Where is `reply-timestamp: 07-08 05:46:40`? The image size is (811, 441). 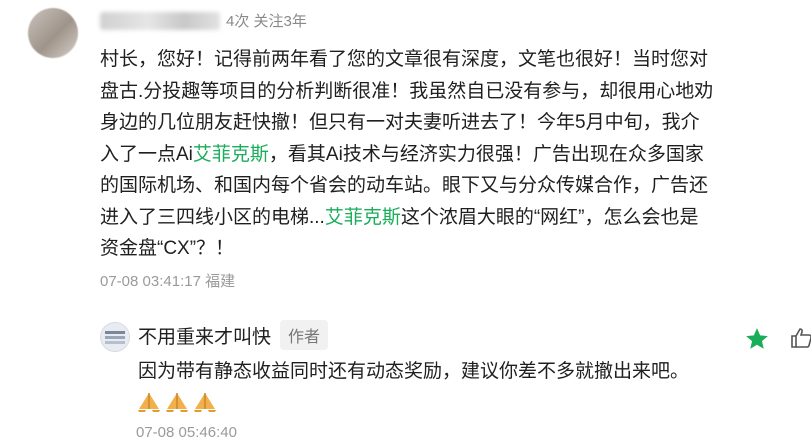 reply-timestamp: 07-08 05:46:40 is located at coordinates (186, 432).